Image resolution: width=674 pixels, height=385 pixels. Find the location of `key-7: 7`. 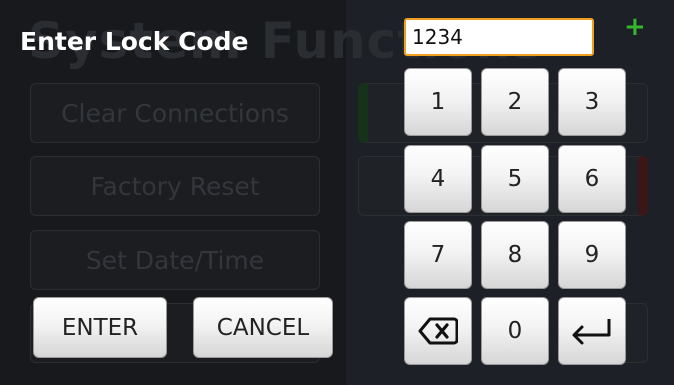

key-7: 7 is located at coordinates (438, 255).